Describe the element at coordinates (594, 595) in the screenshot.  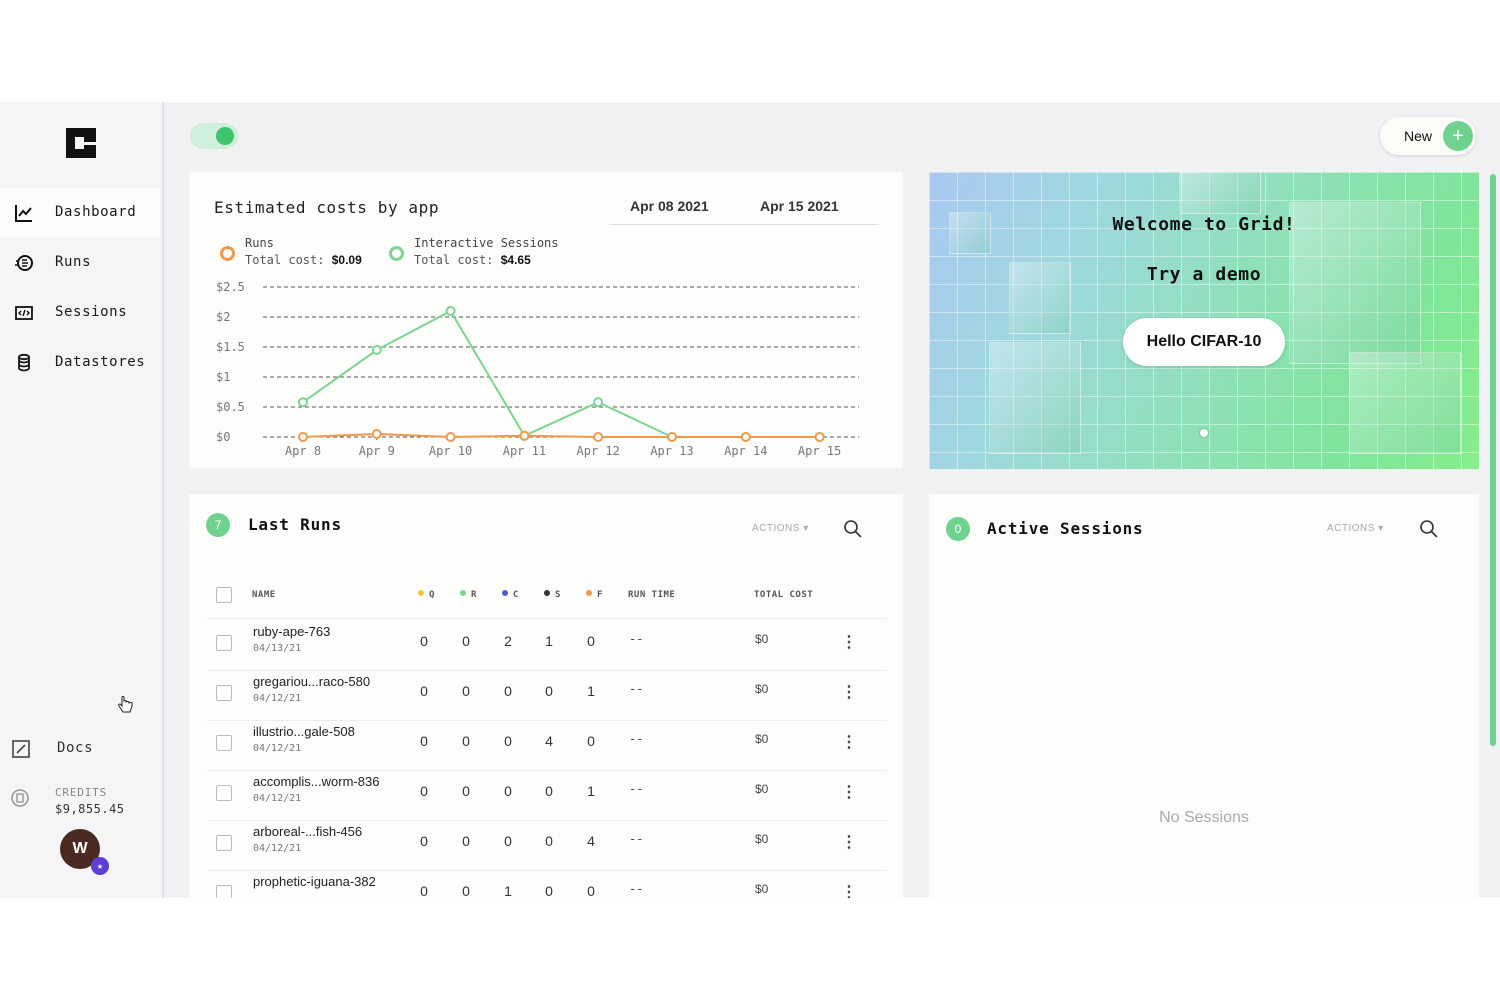
I see `column-header-f: F` at that location.